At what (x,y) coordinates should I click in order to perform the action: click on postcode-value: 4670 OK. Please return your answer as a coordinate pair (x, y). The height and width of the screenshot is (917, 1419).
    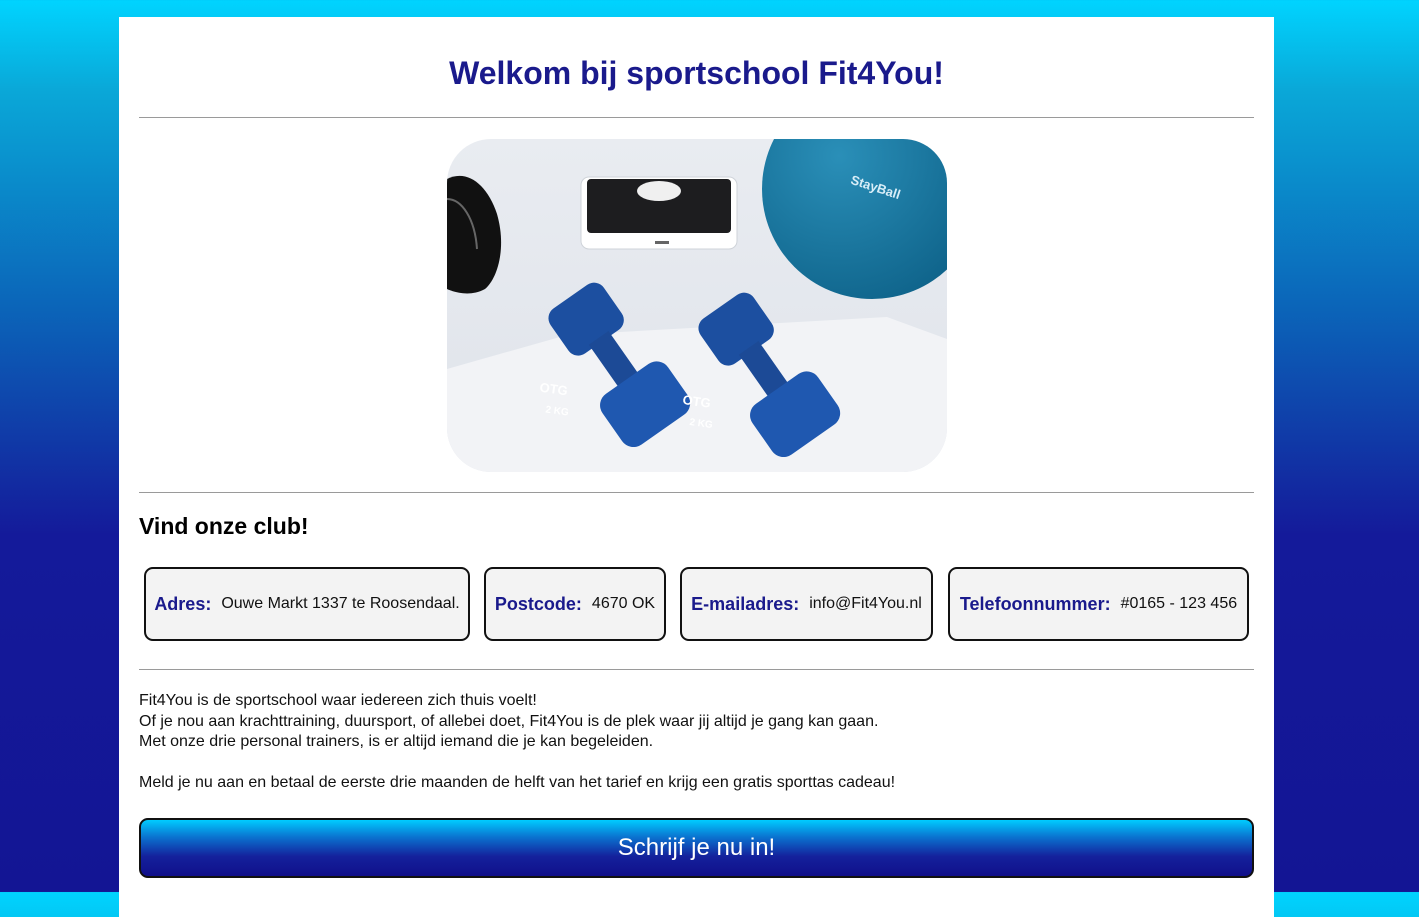
    Looking at the image, I should click on (623, 603).